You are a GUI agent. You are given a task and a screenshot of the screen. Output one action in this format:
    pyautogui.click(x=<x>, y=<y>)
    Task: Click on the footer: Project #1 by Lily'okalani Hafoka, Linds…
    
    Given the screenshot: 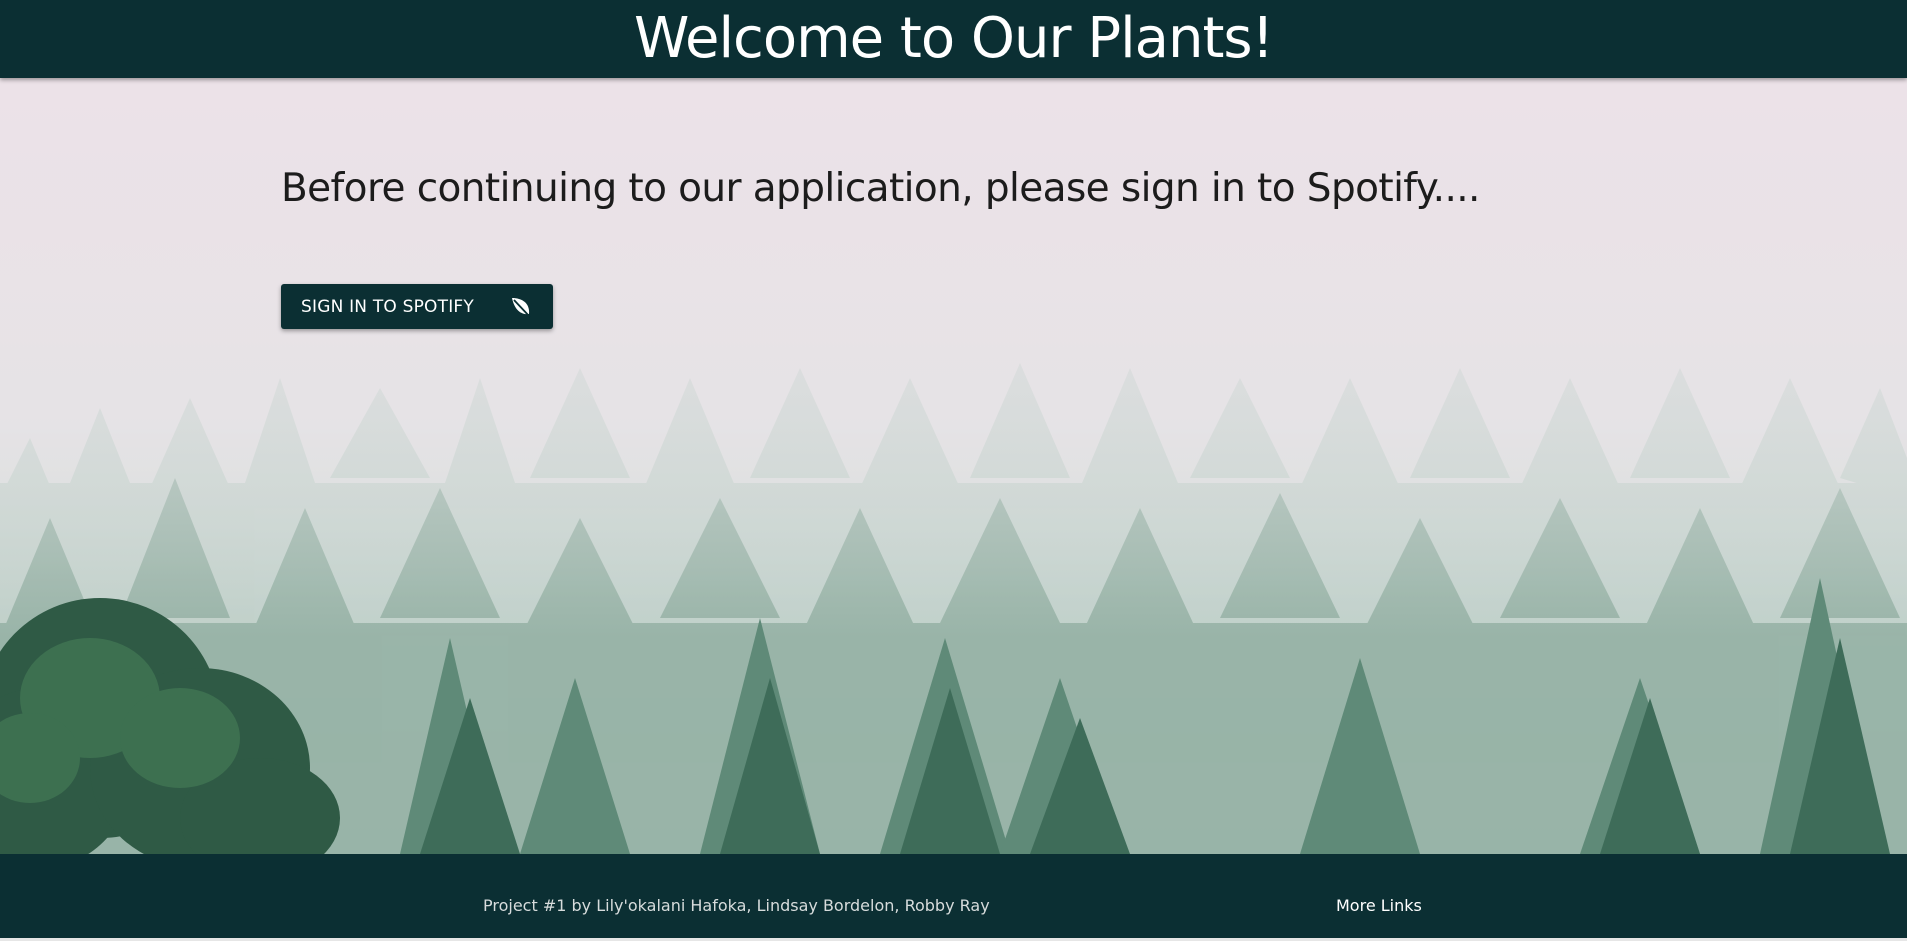 What is the action you would take?
    pyautogui.click(x=953, y=897)
    